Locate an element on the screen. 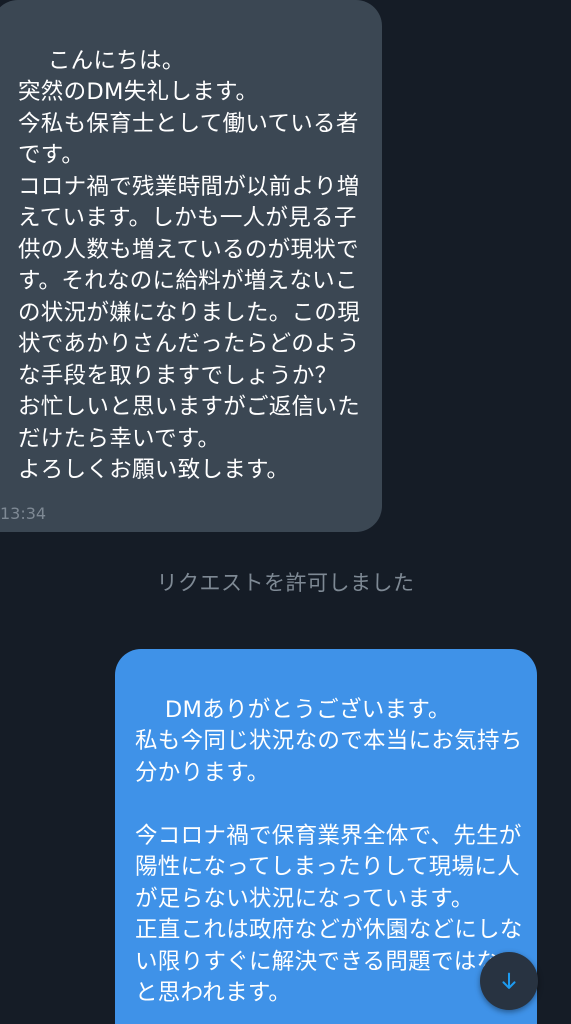 The image size is (571, 1024). request-accepted-notice: リクエストを許可しました is located at coordinates (285, 583).